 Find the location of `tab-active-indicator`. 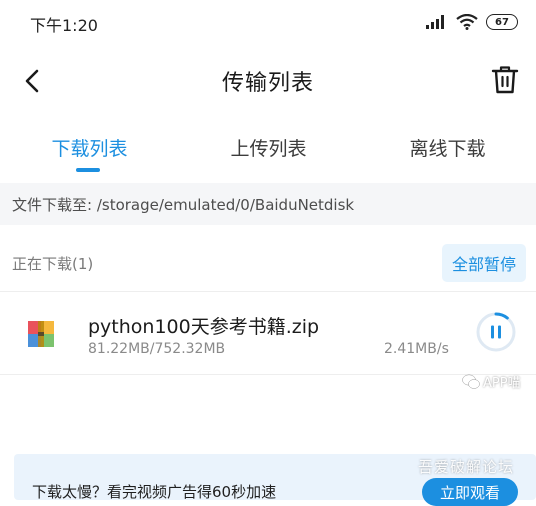

tab-active-indicator is located at coordinates (88, 170).